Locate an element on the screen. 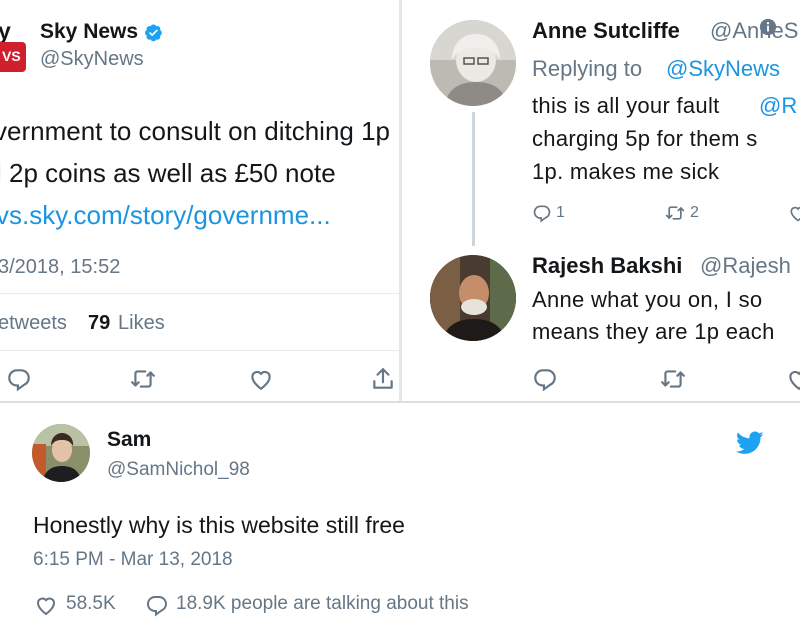 The width and height of the screenshot is (800, 642). reply-text-line-1: Anne what you on, I so is located at coordinates (647, 299).